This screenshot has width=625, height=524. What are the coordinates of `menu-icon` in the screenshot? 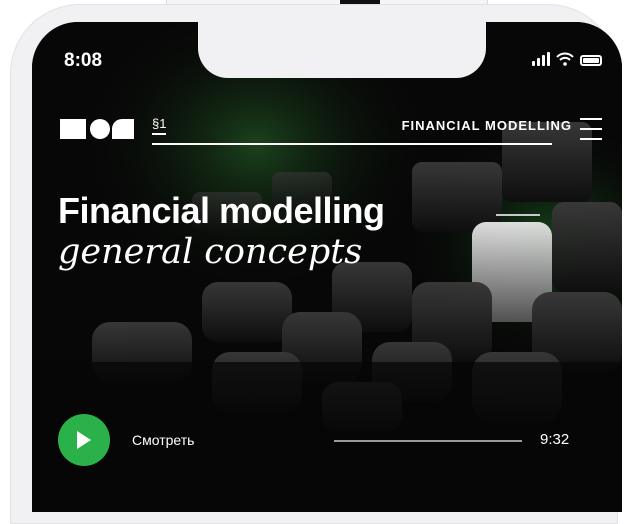 It's located at (591, 129).